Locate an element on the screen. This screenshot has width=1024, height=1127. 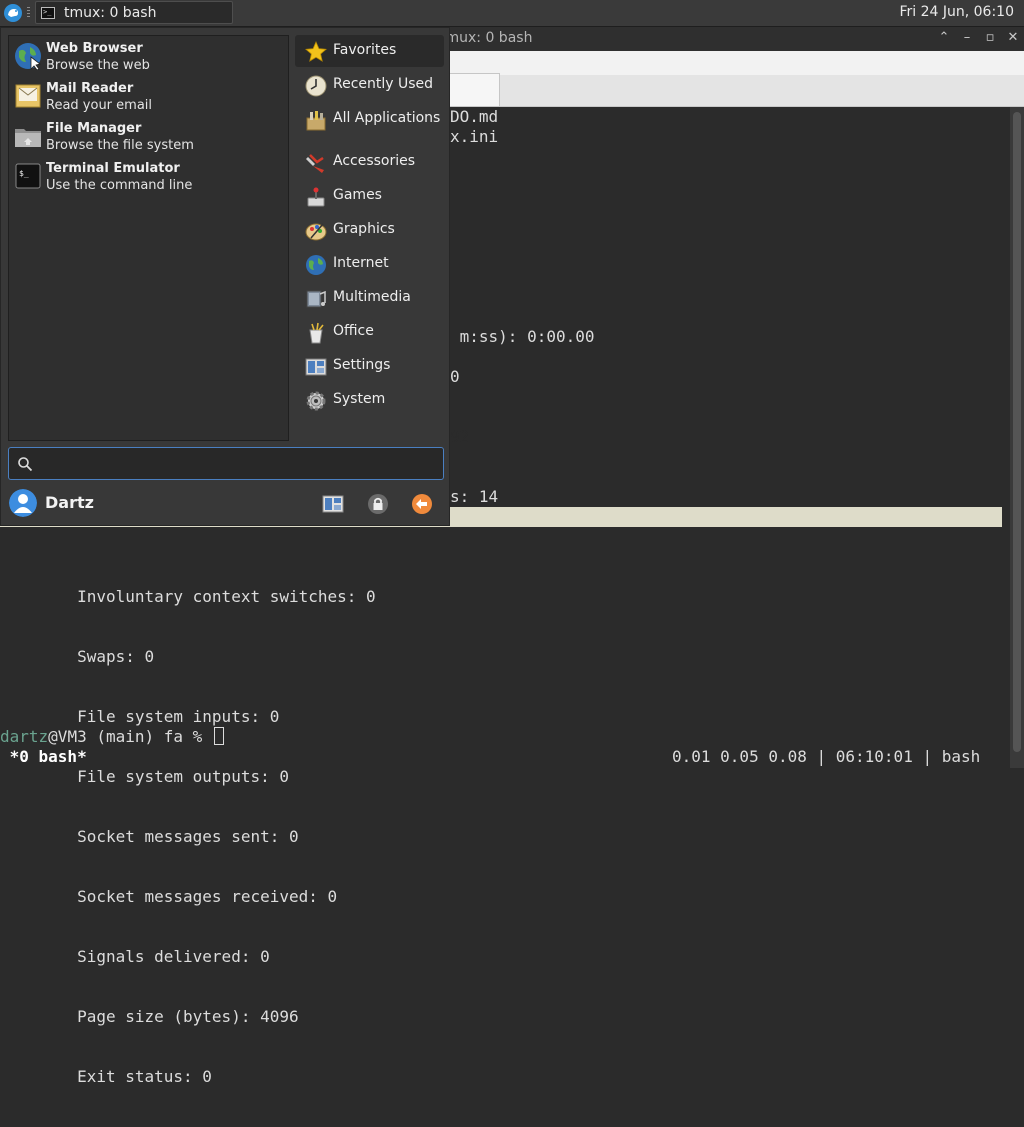
terminal-line: x.ini is located at coordinates (474, 136).